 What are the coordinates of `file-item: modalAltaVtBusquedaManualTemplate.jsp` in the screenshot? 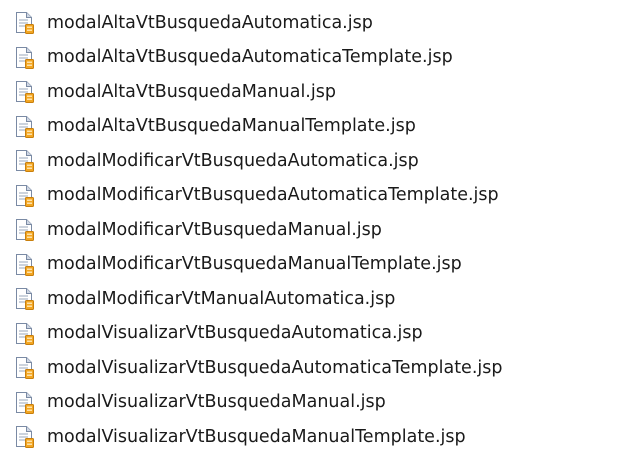 It's located at (309, 127).